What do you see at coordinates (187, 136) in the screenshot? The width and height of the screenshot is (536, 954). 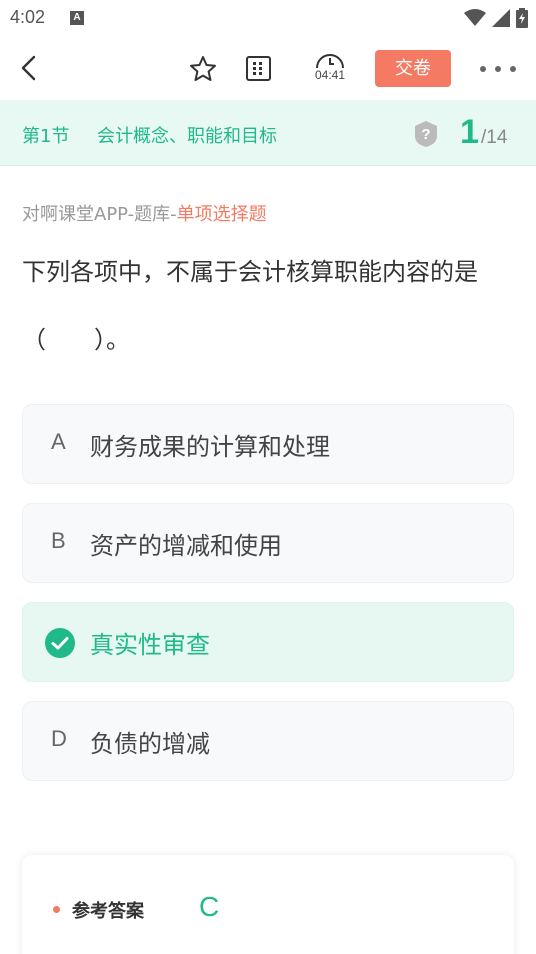 I see `section-title: 会计概念、职能和目标` at bounding box center [187, 136].